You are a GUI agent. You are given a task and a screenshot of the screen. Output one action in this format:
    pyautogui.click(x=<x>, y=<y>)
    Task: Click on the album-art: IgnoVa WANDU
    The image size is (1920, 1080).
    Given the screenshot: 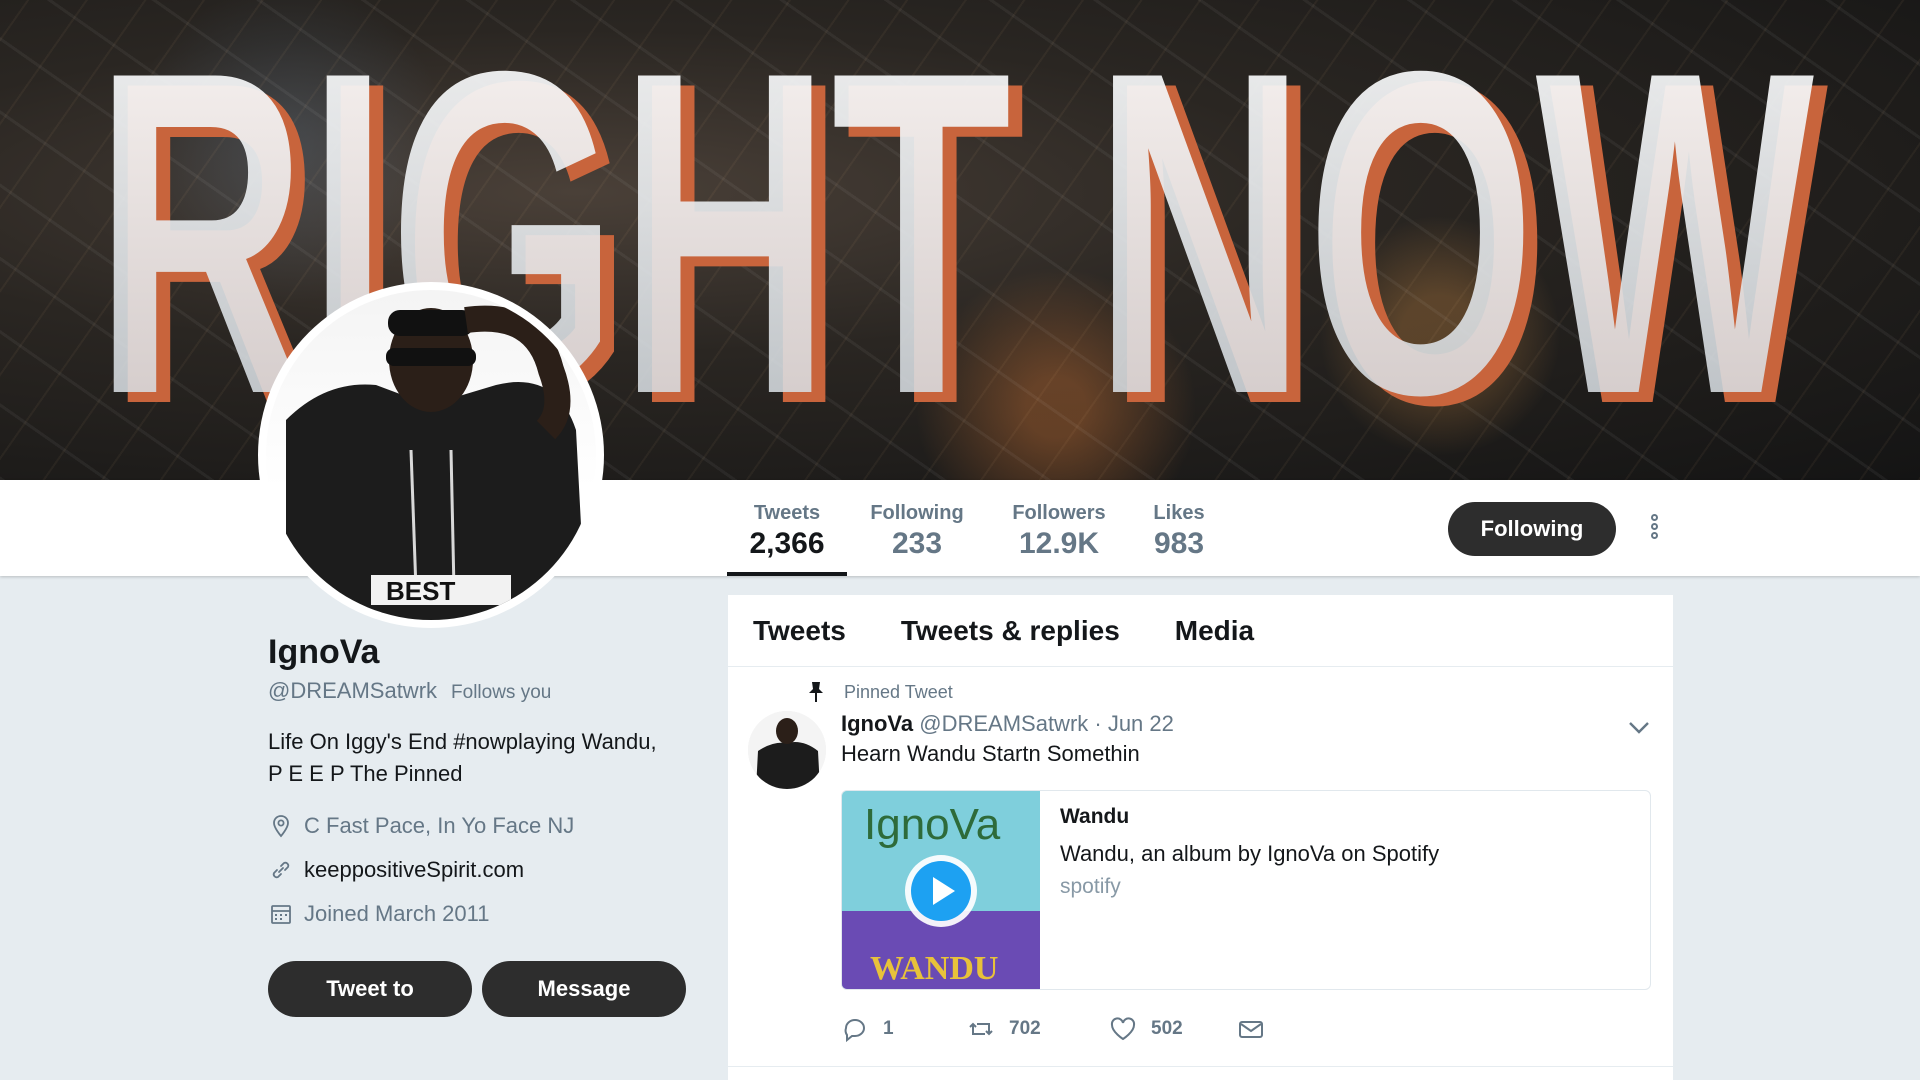 What is the action you would take?
    pyautogui.click(x=941, y=890)
    